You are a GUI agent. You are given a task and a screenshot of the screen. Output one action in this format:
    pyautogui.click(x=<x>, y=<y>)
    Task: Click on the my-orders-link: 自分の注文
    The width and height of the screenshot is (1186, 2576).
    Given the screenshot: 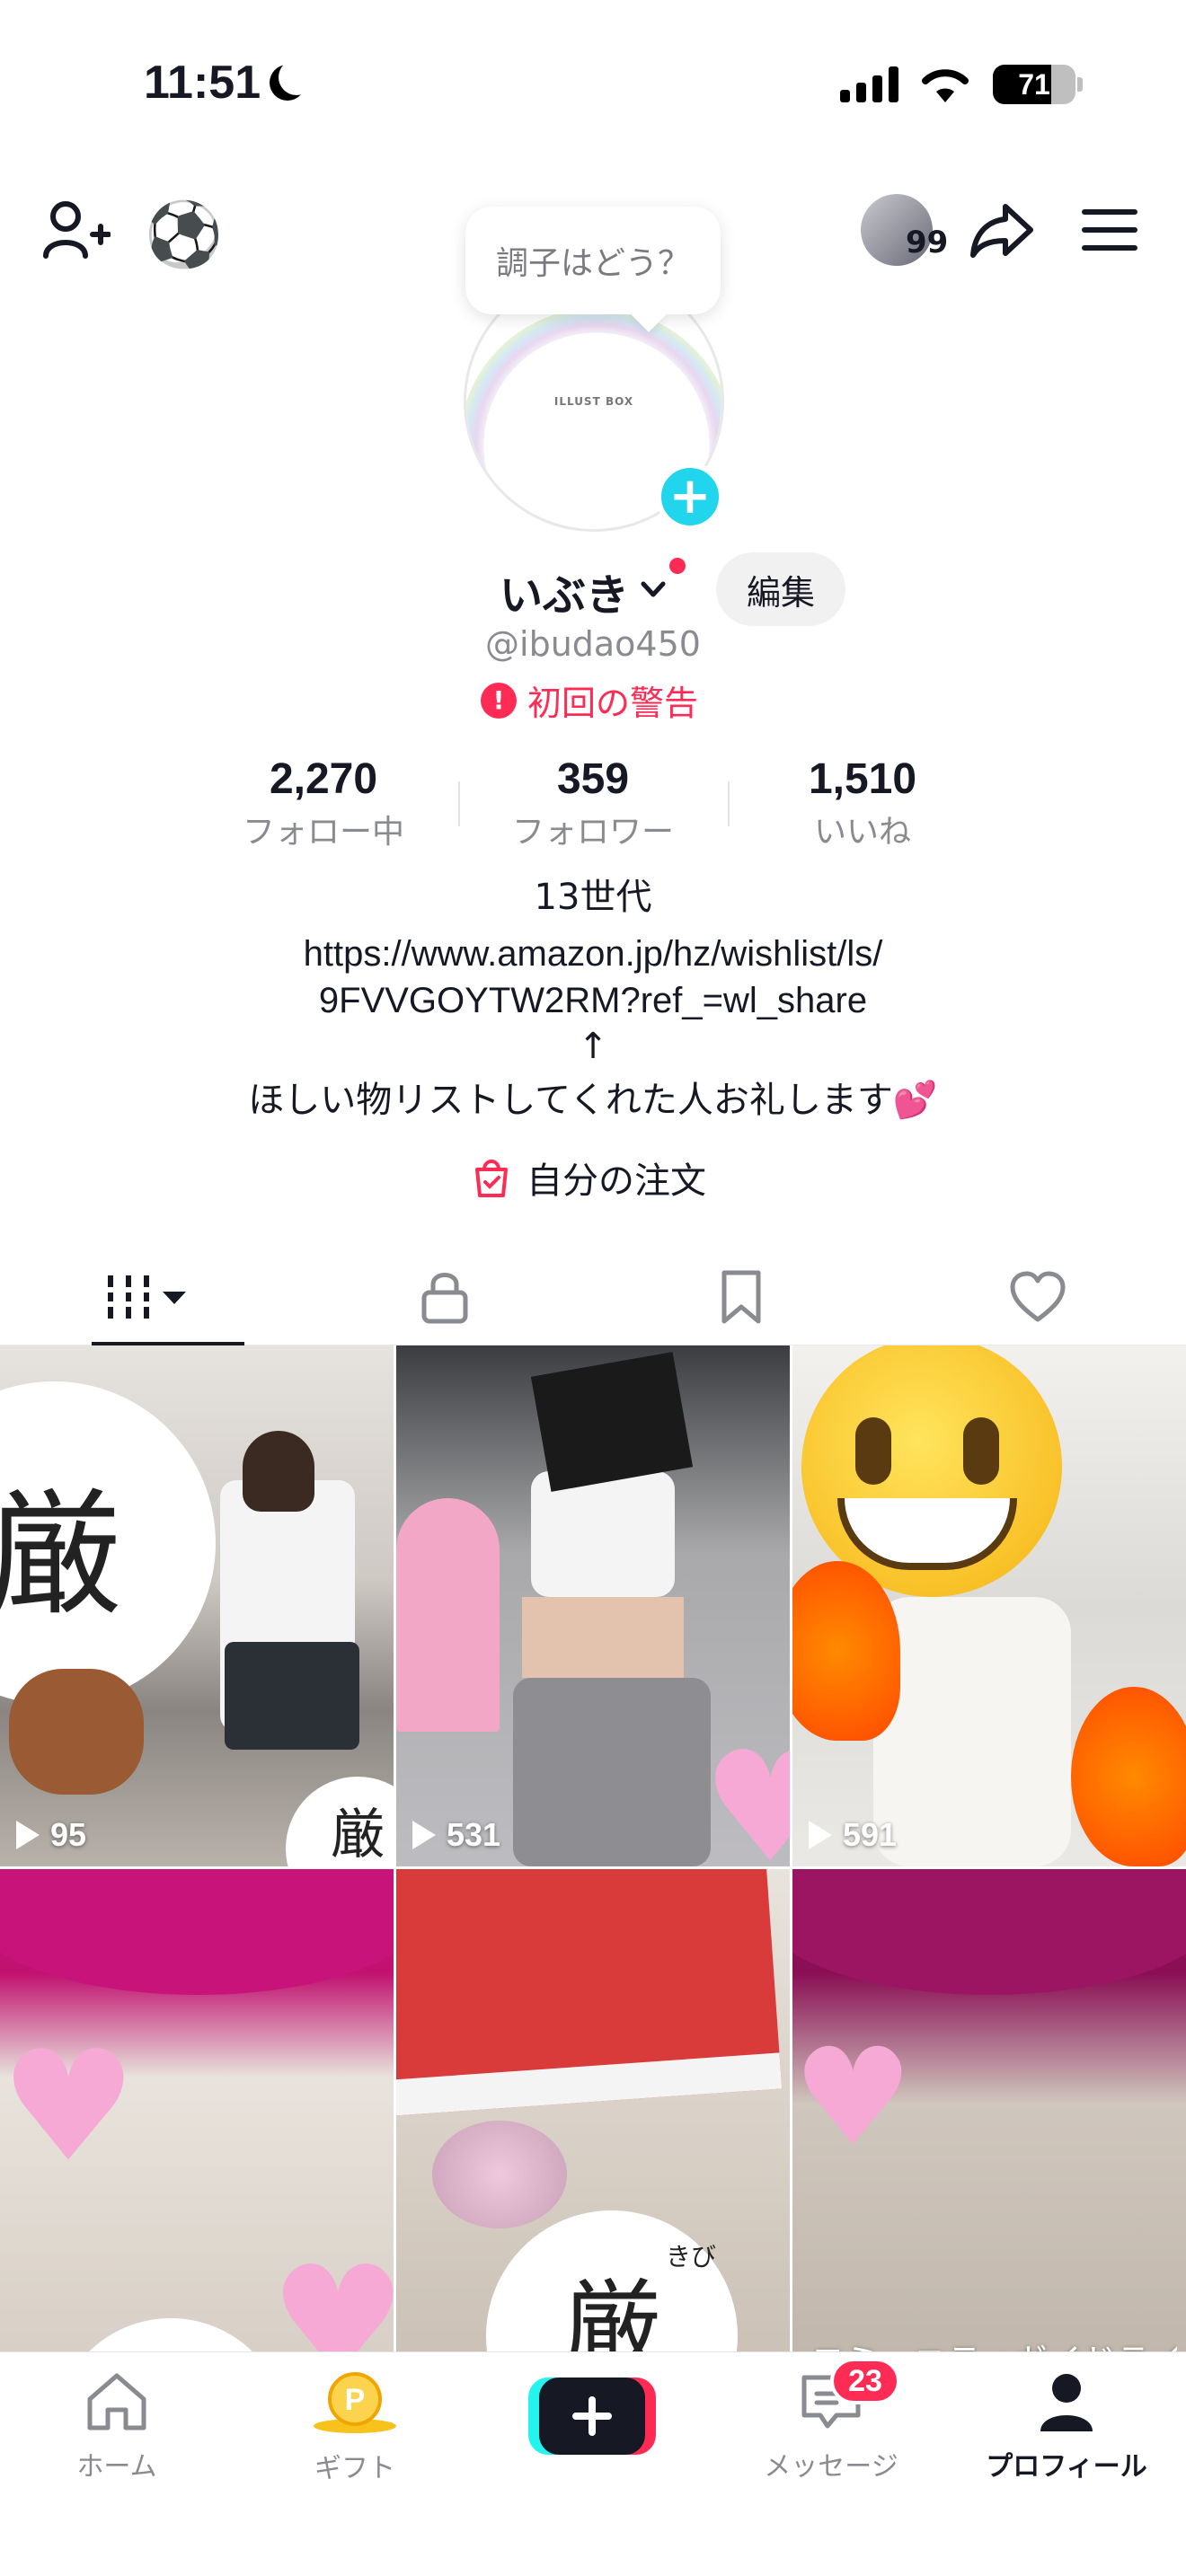 What is the action you would take?
    pyautogui.click(x=589, y=1177)
    